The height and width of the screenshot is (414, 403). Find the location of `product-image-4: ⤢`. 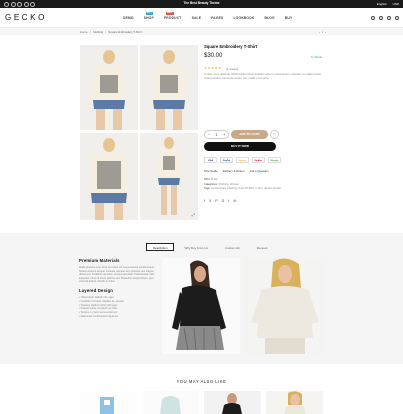

product-image-4: ⤢ is located at coordinates (169, 176).